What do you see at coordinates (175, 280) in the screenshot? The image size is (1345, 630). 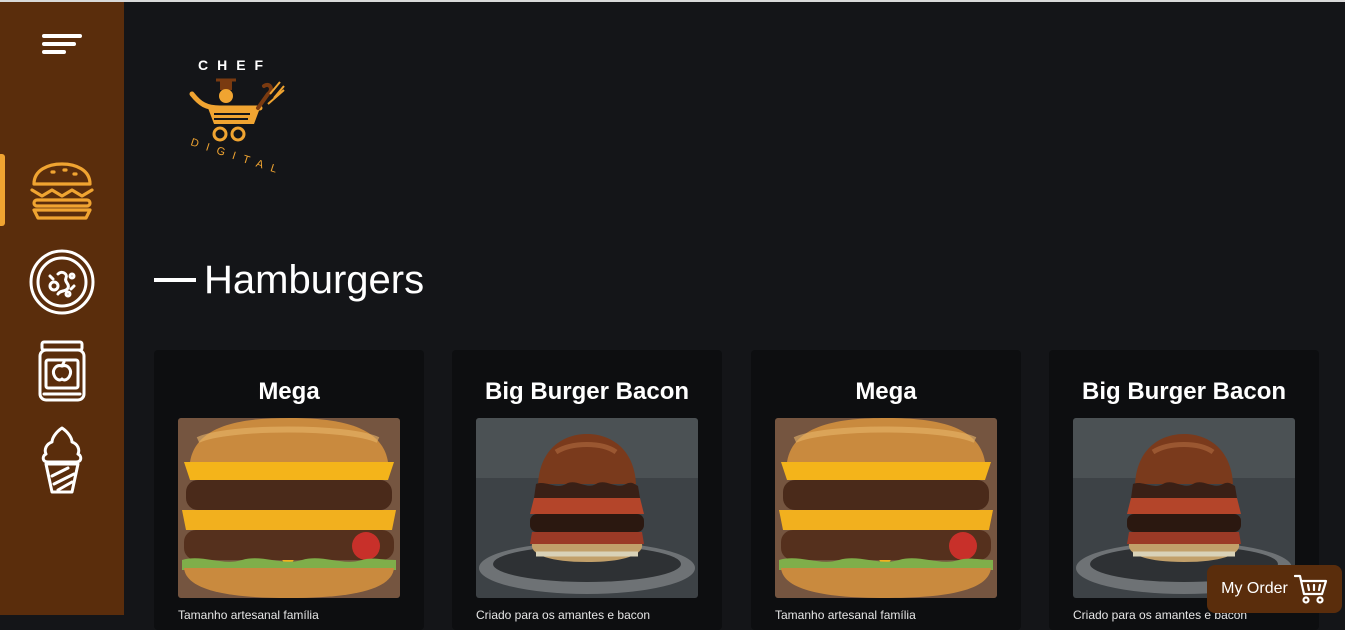 I see `title-dash` at bounding box center [175, 280].